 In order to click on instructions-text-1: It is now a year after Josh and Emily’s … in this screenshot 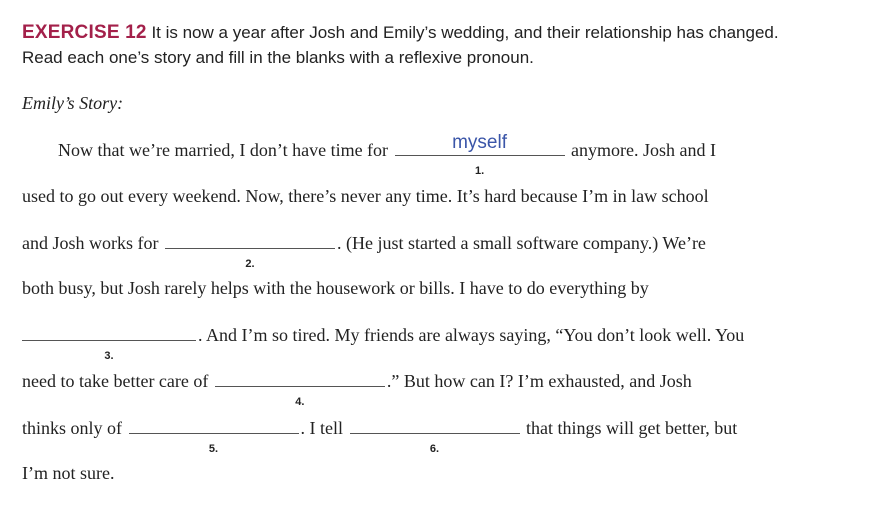, I will do `click(465, 32)`.